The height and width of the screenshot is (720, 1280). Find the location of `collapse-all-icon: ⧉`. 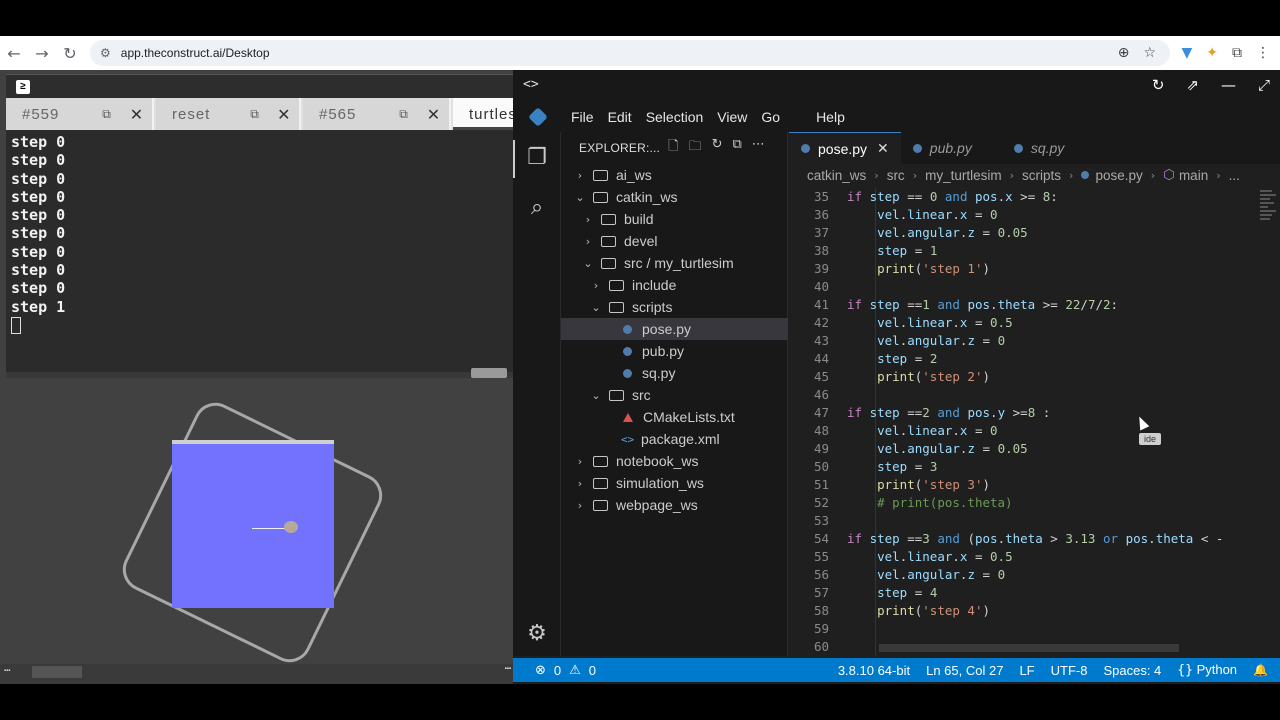

collapse-all-icon: ⧉ is located at coordinates (736, 148).